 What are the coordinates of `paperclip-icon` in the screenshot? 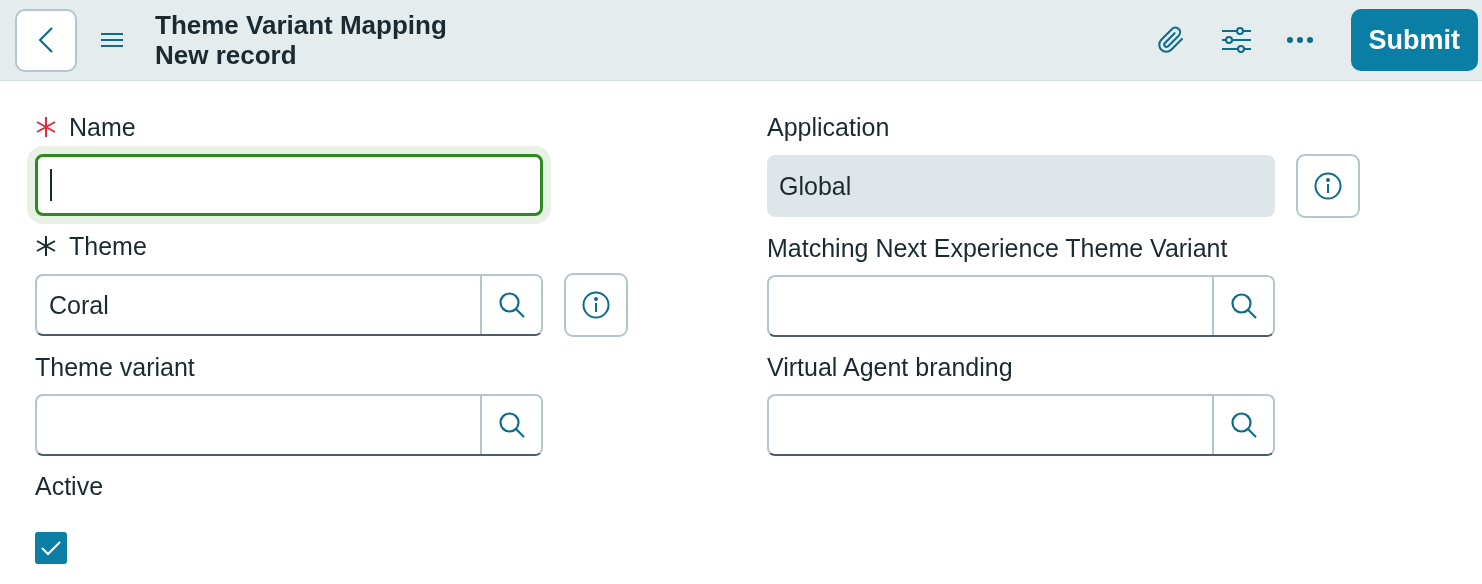 It's located at (1170, 40).